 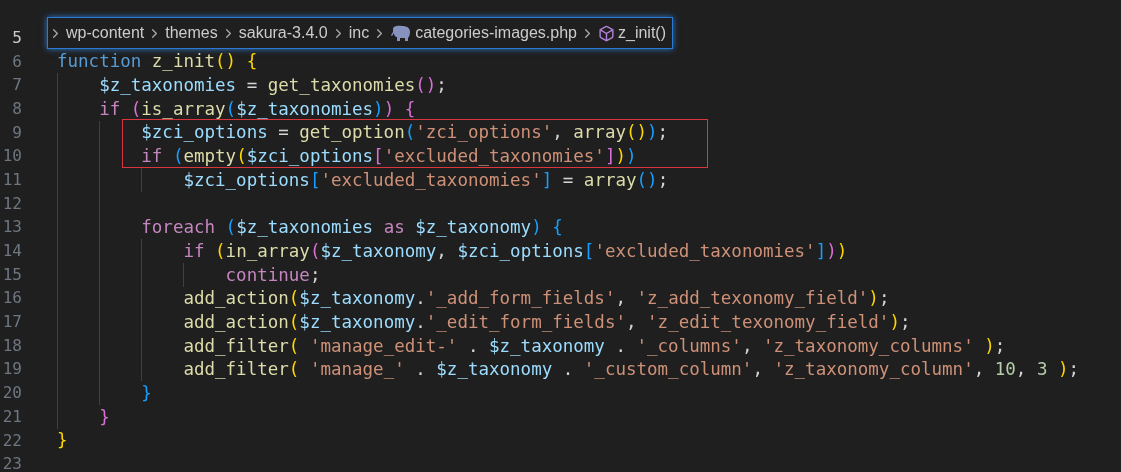 What do you see at coordinates (642, 33) in the screenshot?
I see `breadcrumb-item: z_init()` at bounding box center [642, 33].